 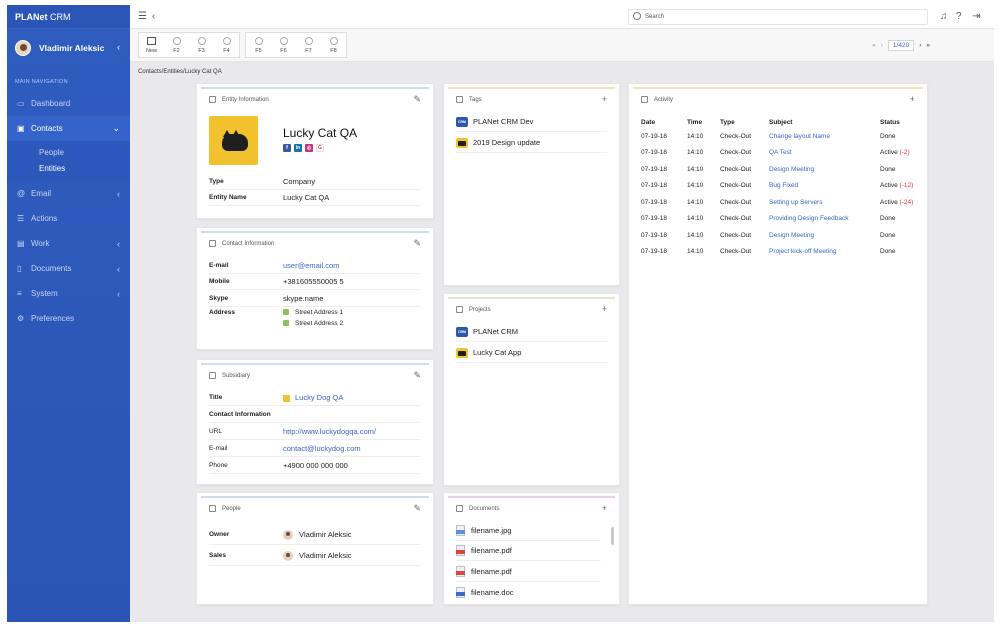 What do you see at coordinates (528, 592) in the screenshot?
I see `document-item: filename.doc` at bounding box center [528, 592].